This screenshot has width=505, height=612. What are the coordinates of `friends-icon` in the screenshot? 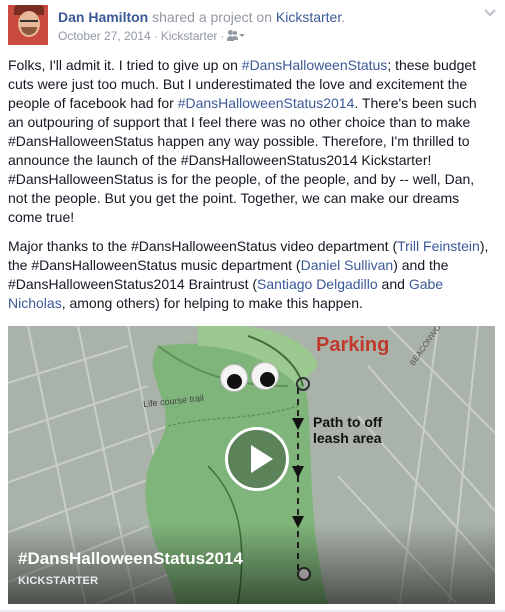 It's located at (236, 36).